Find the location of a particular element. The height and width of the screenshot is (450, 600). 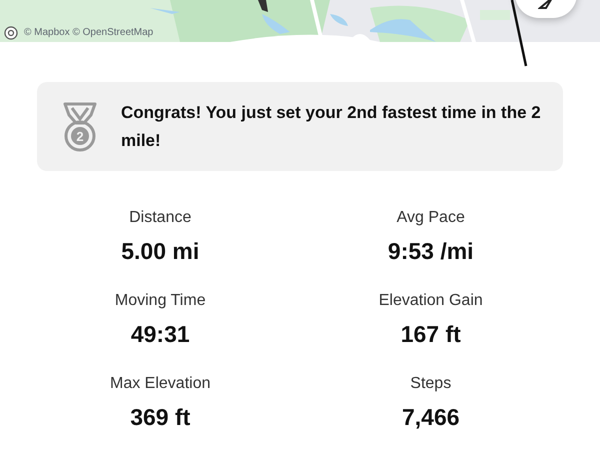

pen-stroke is located at coordinates (519, 34).